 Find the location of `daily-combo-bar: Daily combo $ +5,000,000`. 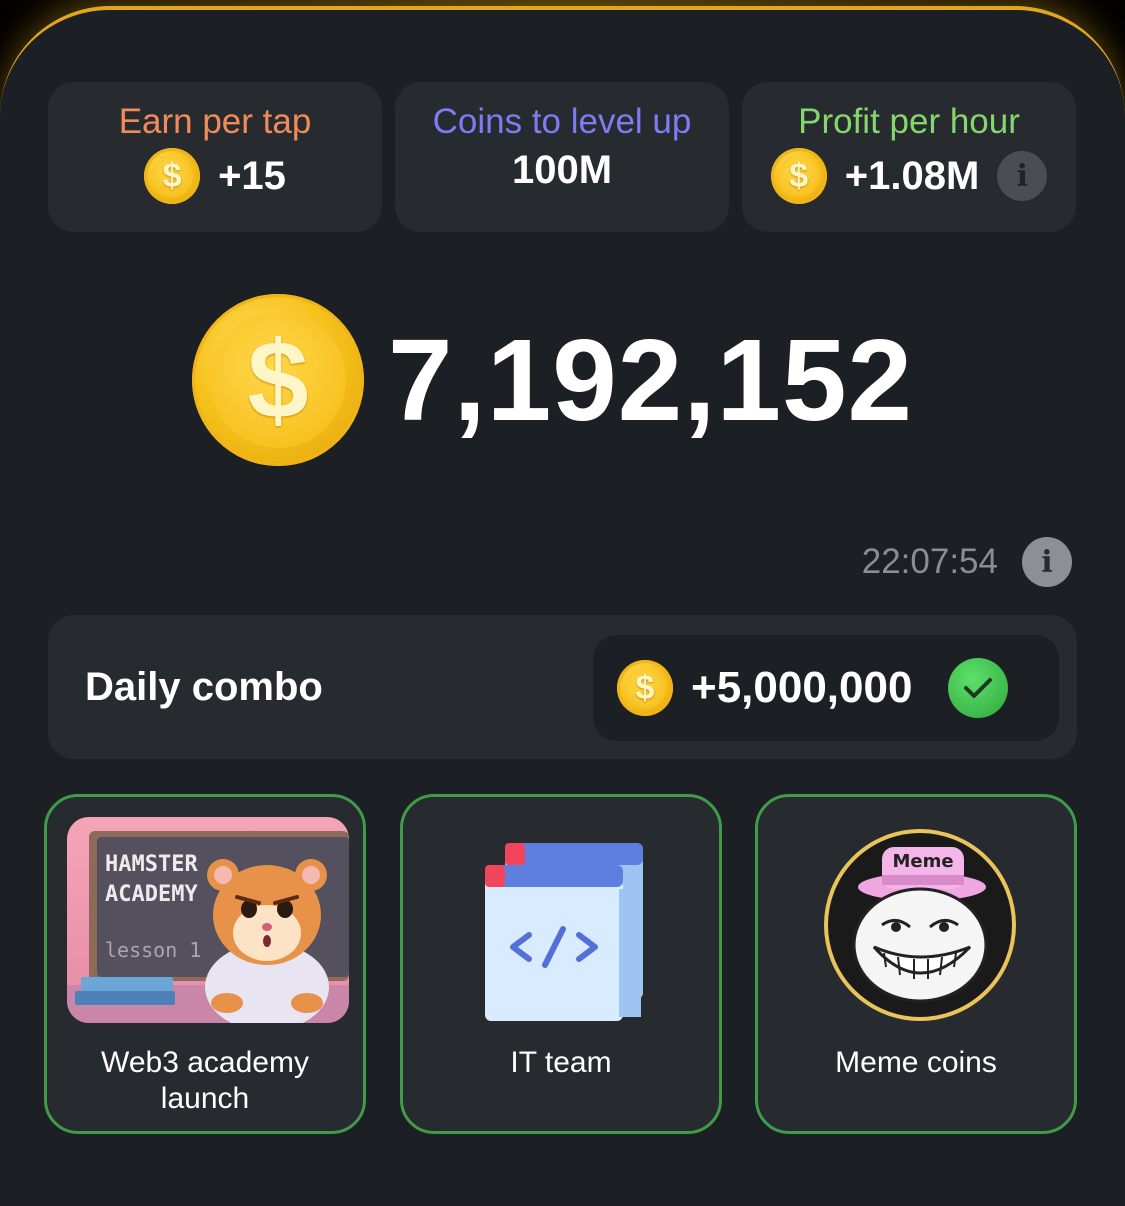

daily-combo-bar: Daily combo $ +5,000,000 is located at coordinates (562, 687).